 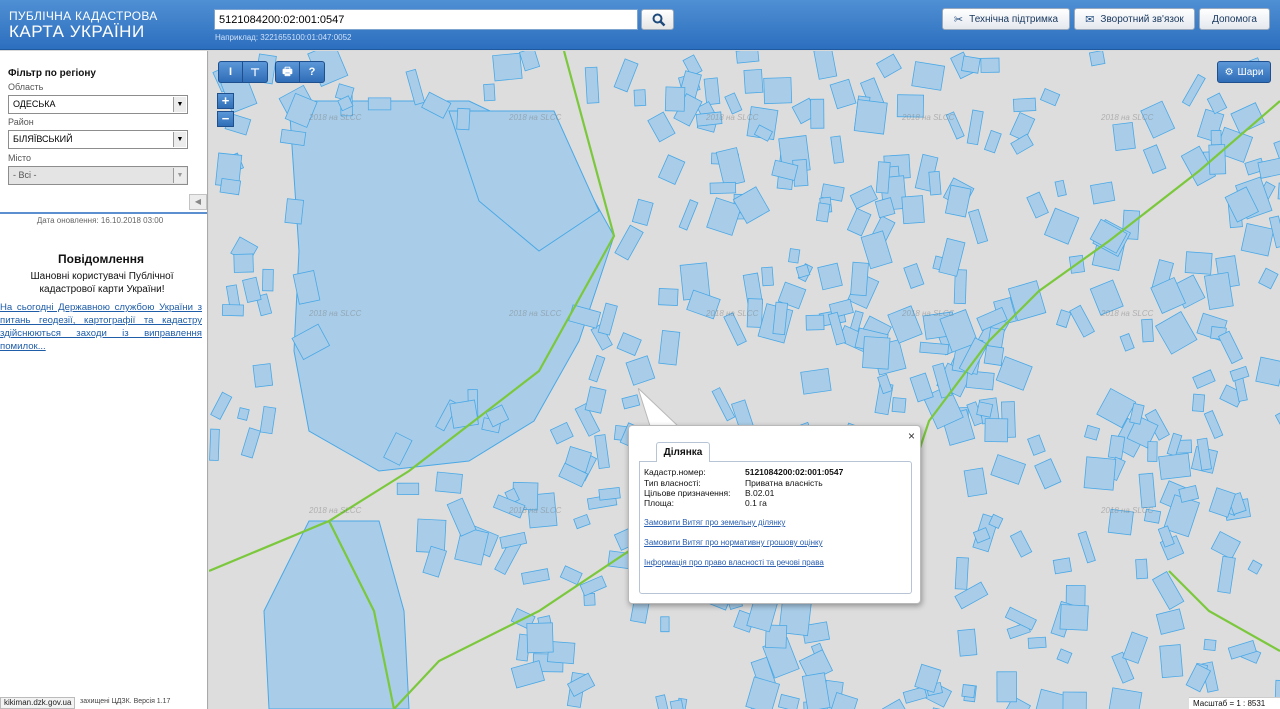 What do you see at coordinates (98, 104) in the screenshot?
I see `oblast-select: ОДЕСЬКА ▼` at bounding box center [98, 104].